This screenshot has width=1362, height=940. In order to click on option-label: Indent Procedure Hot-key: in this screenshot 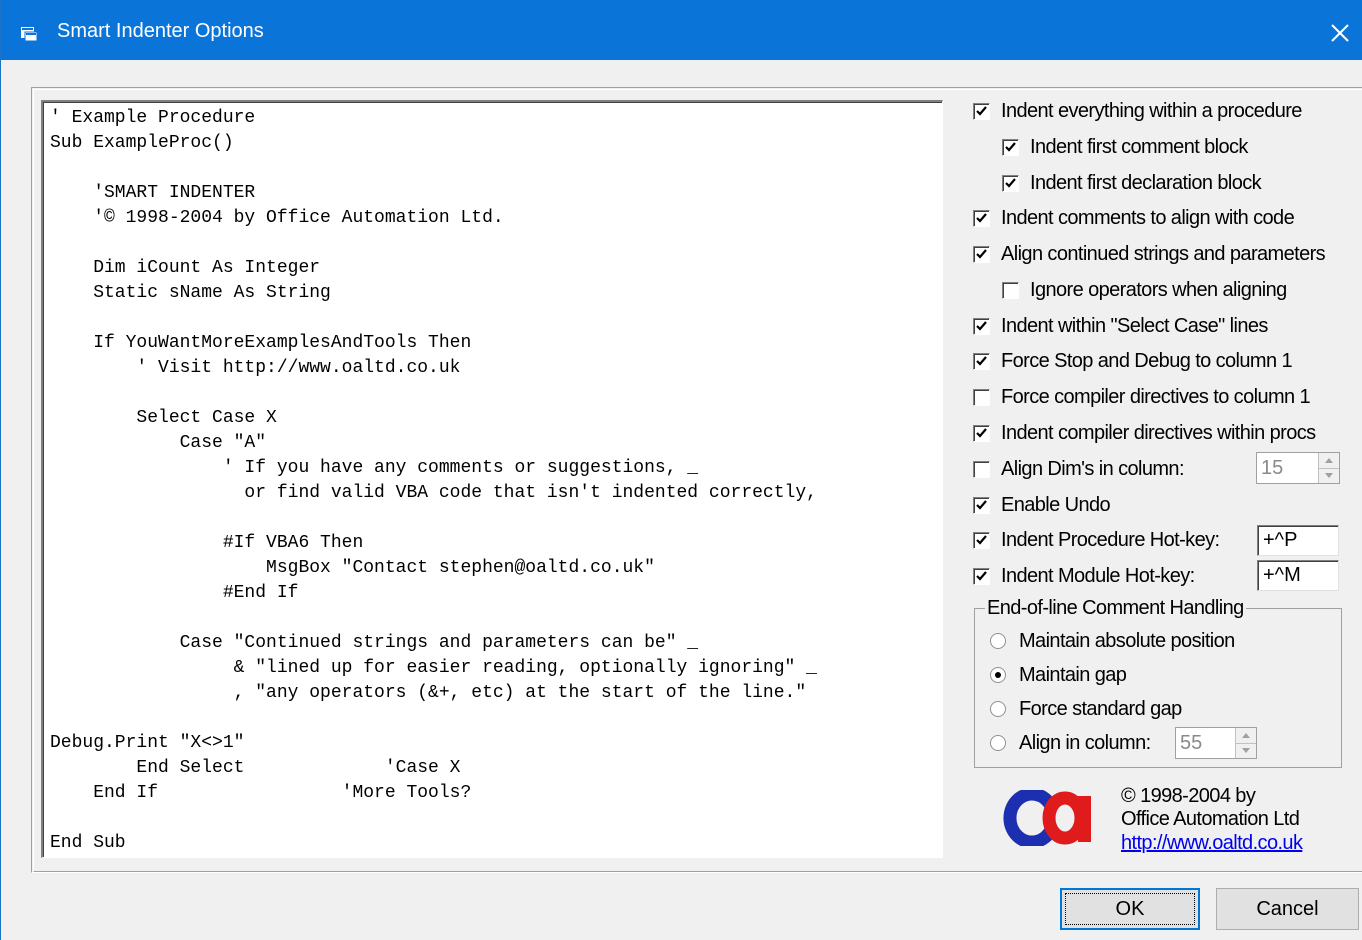, I will do `click(1110, 539)`.